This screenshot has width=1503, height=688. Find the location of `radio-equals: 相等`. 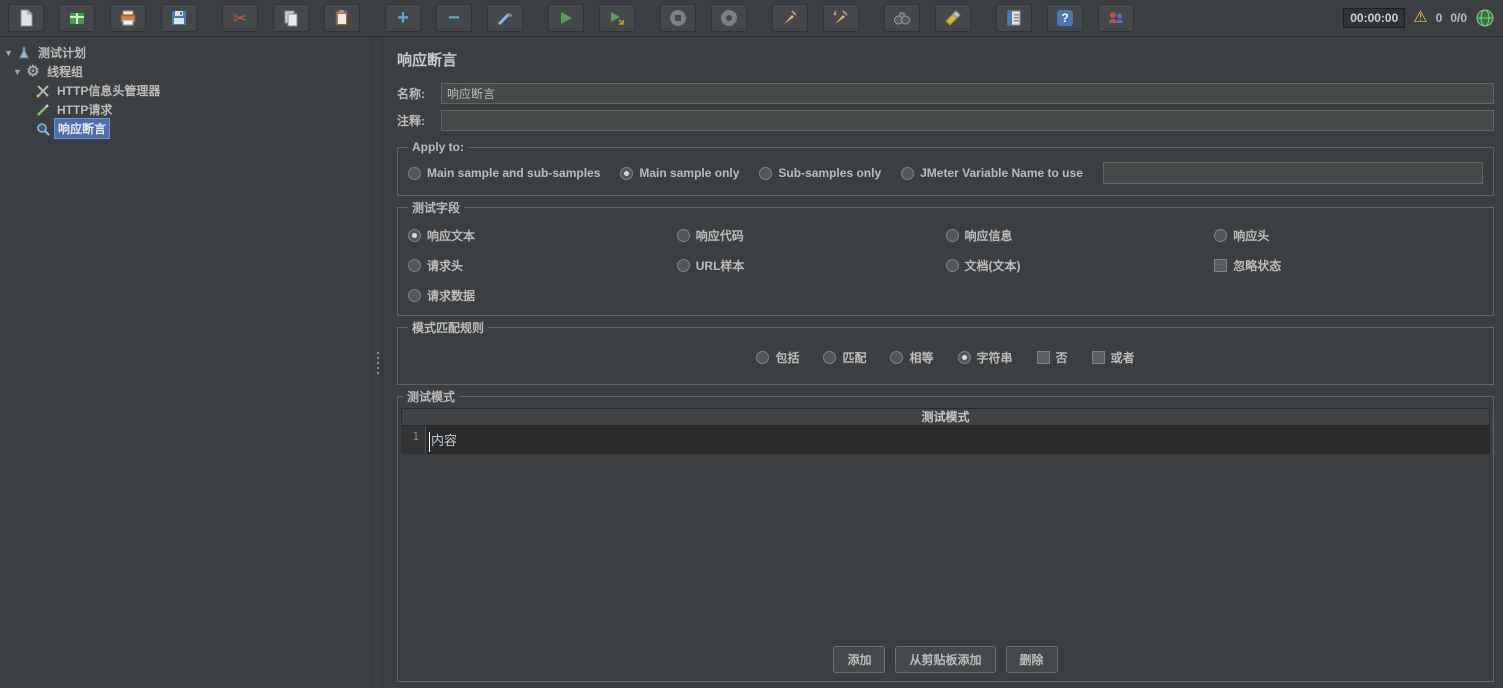

radio-equals: 相等 is located at coordinates (912, 357).